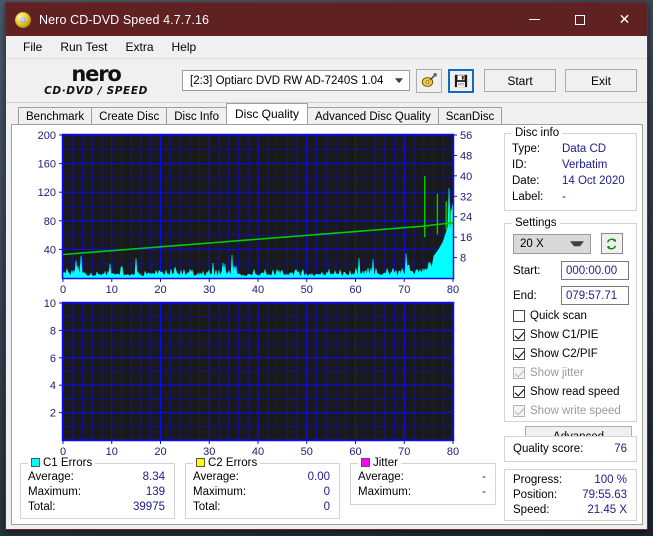 The image size is (653, 536). What do you see at coordinates (620, 449) in the screenshot?
I see `quality-score-value: 76` at bounding box center [620, 449].